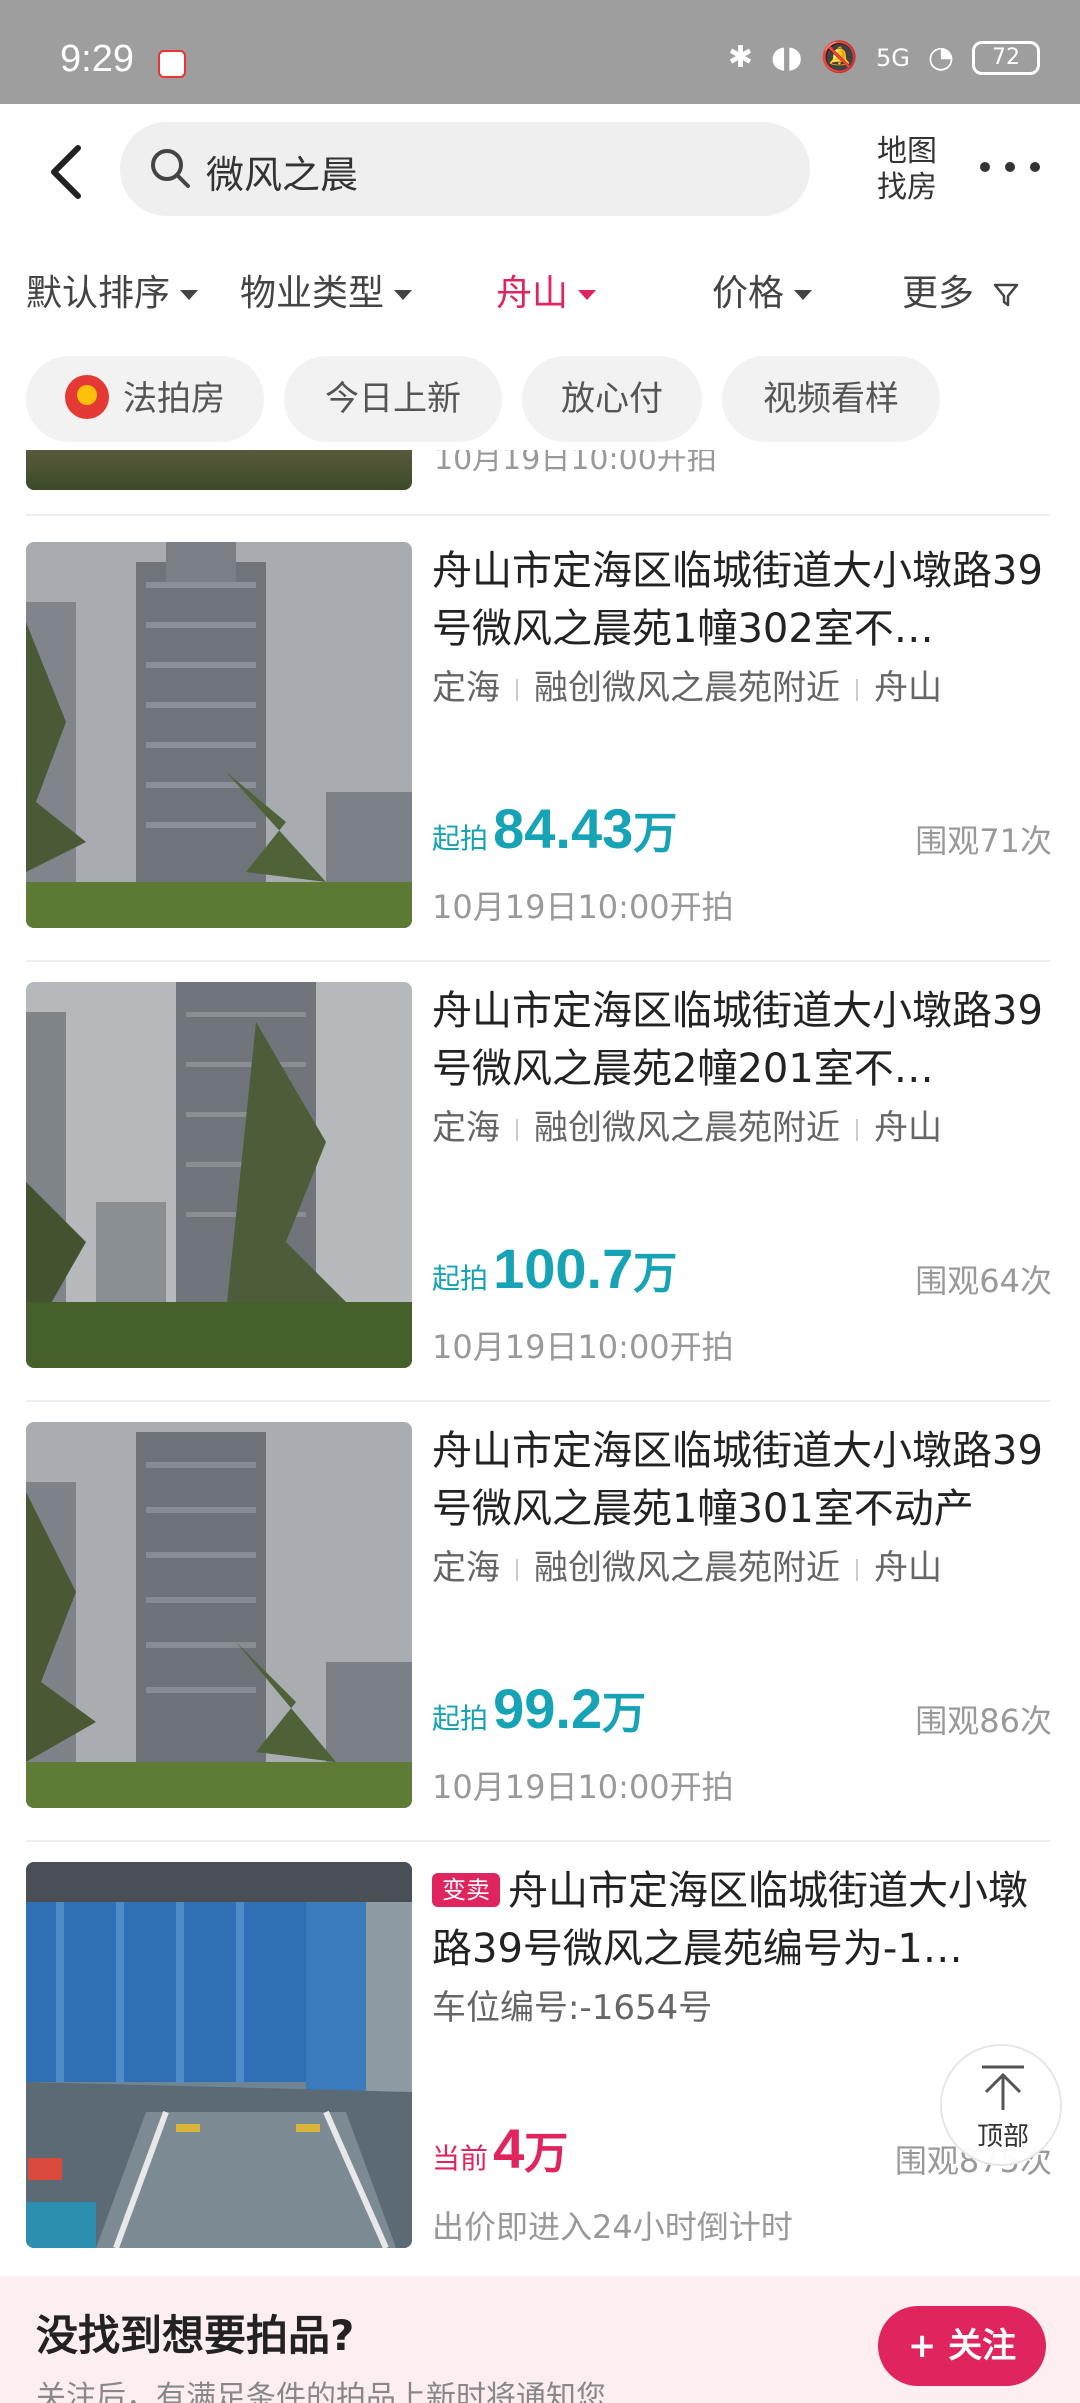 This screenshot has height=2403, width=1080. What do you see at coordinates (540, 483) in the screenshot?
I see `list-item-partial: 10月19日10:00开拍` at bounding box center [540, 483].